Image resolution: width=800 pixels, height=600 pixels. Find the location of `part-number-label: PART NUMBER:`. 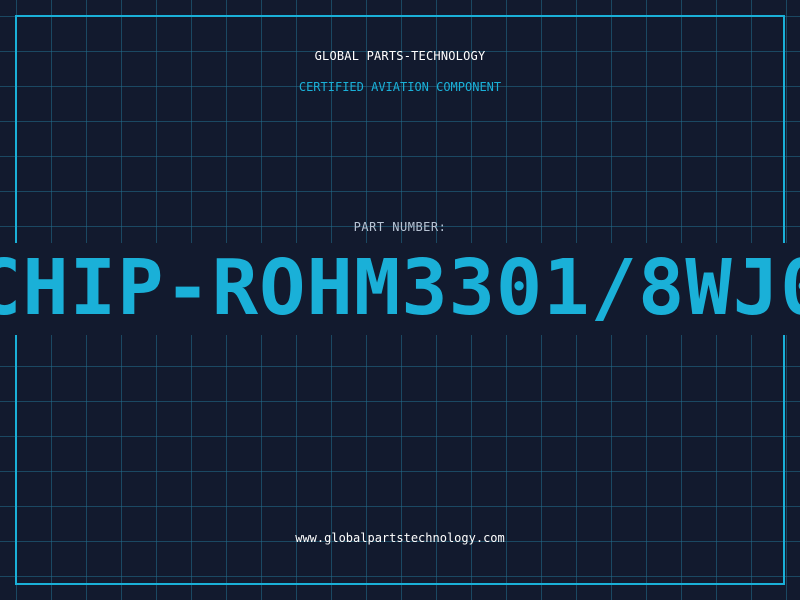

part-number-label: PART NUMBER: is located at coordinates (400, 227).